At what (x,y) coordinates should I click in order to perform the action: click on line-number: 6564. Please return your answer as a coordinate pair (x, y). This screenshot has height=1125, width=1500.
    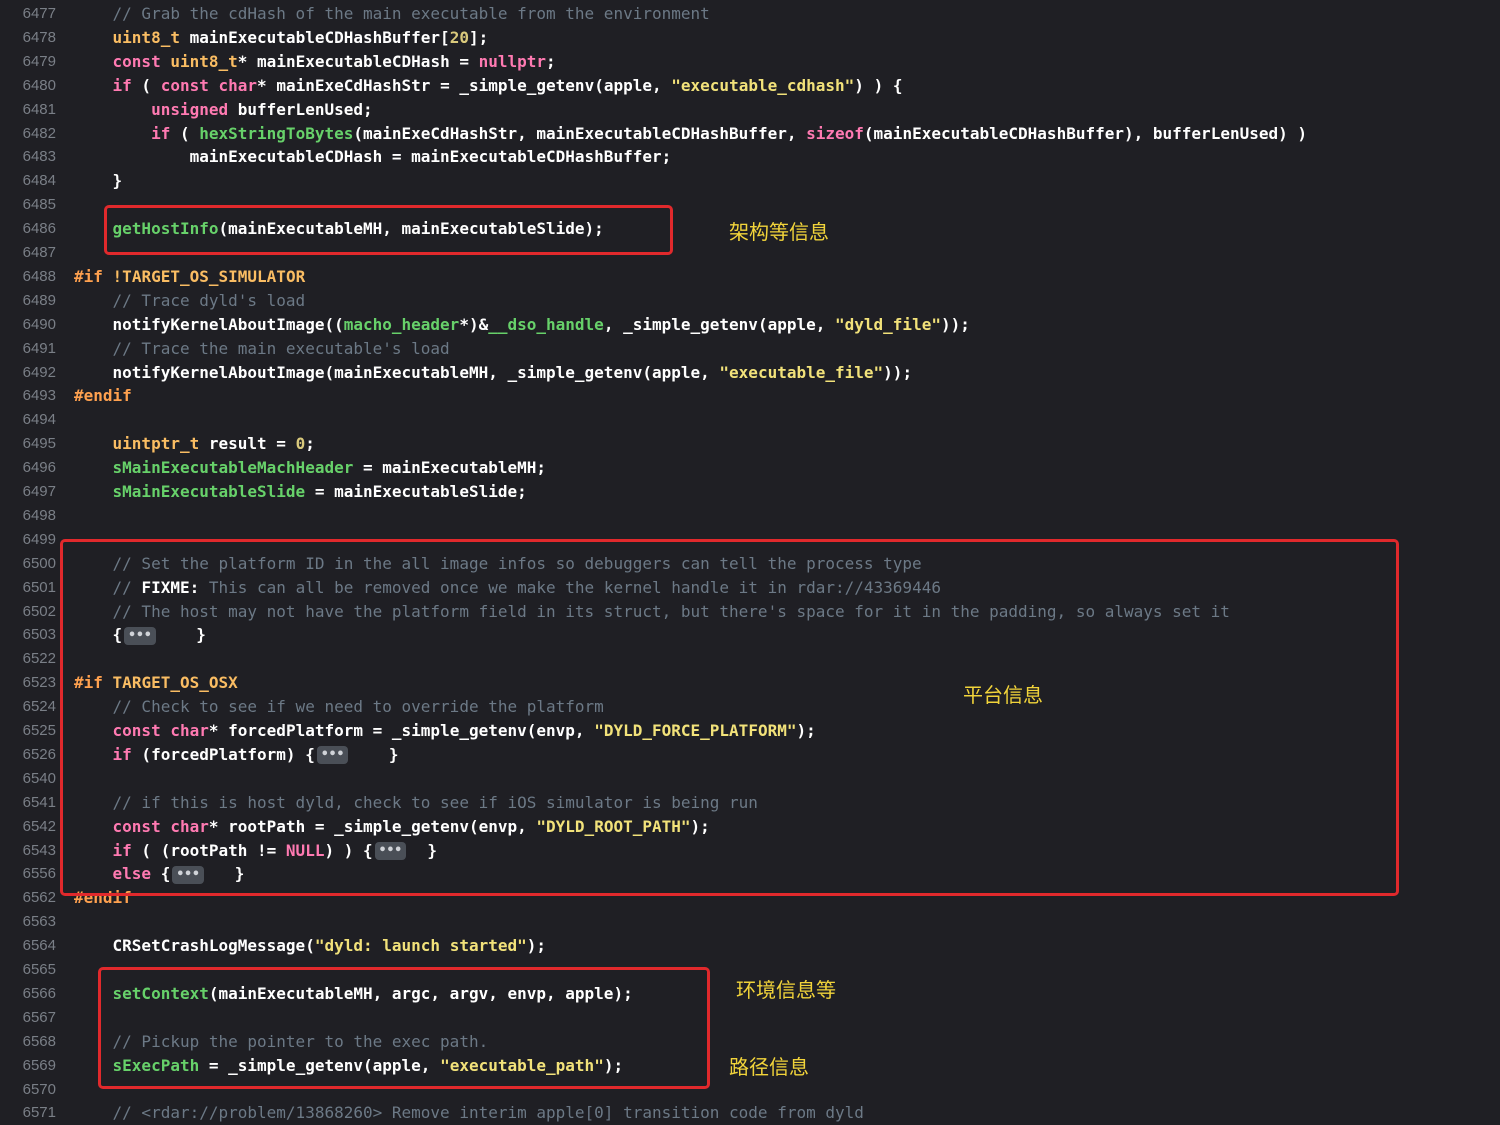
    Looking at the image, I should click on (39, 946).